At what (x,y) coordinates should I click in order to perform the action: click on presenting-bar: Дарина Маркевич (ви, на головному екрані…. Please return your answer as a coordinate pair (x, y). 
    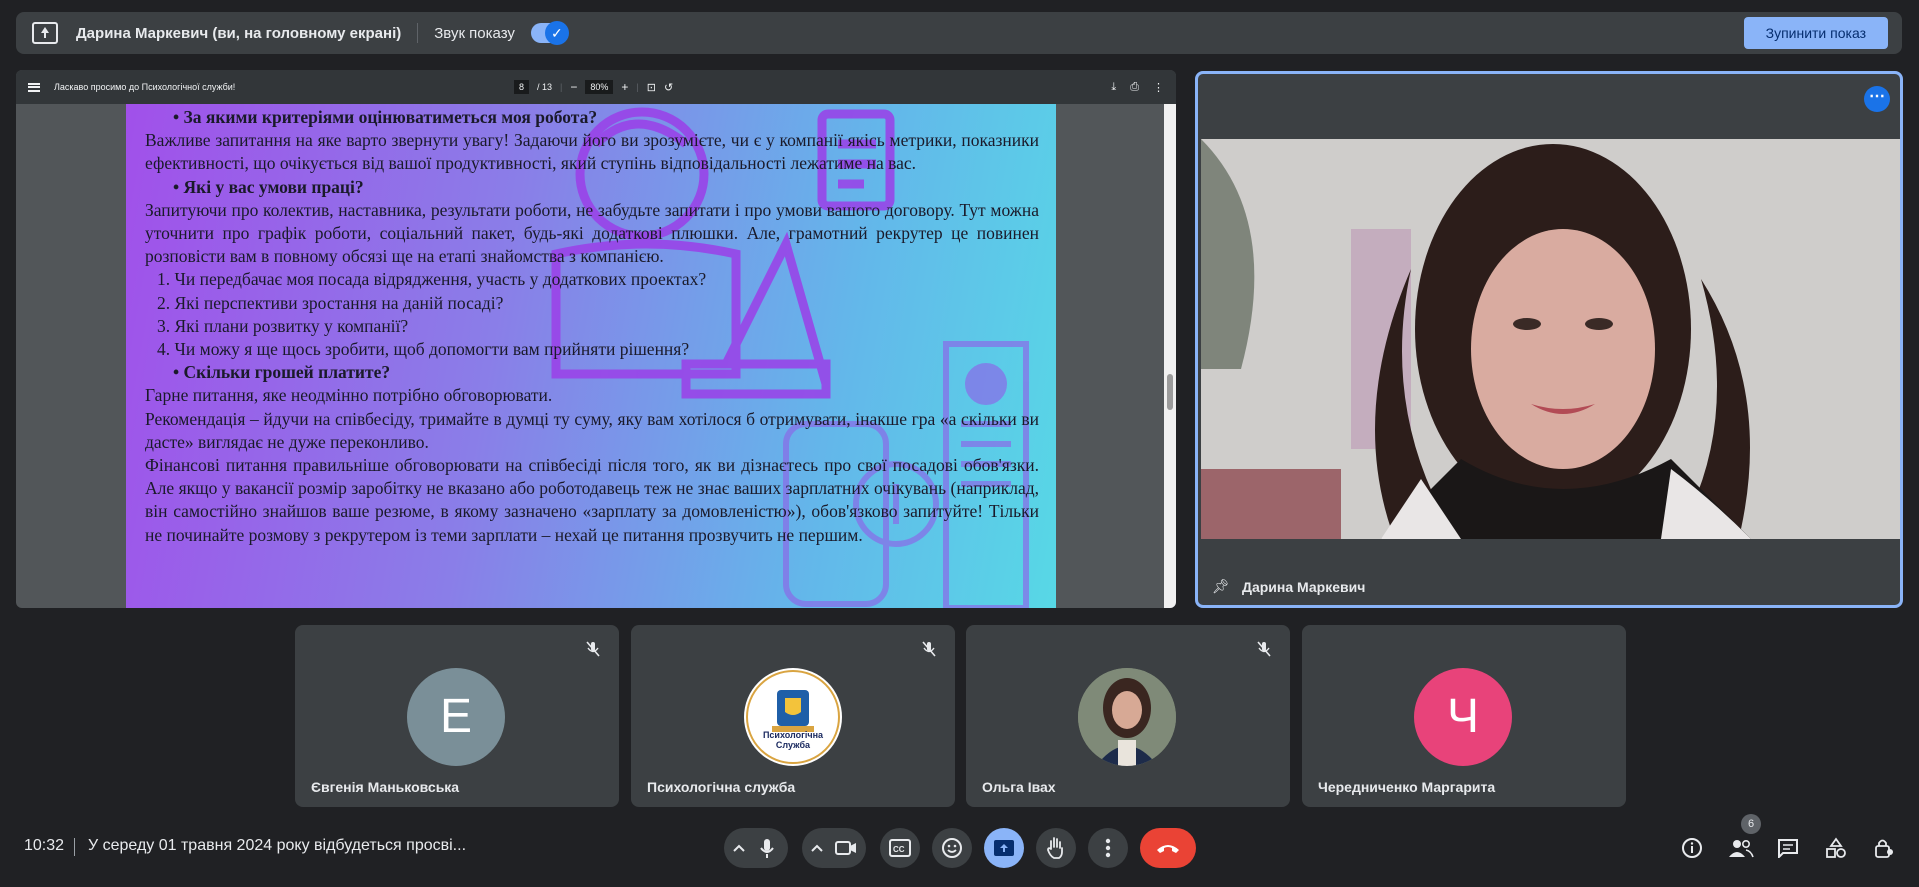
    Looking at the image, I should click on (959, 33).